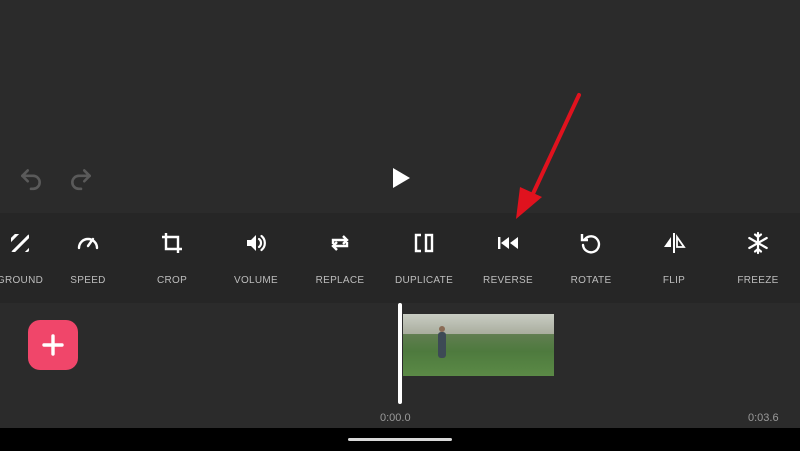 The width and height of the screenshot is (800, 451). I want to click on home-gesture-bar, so click(400, 439).